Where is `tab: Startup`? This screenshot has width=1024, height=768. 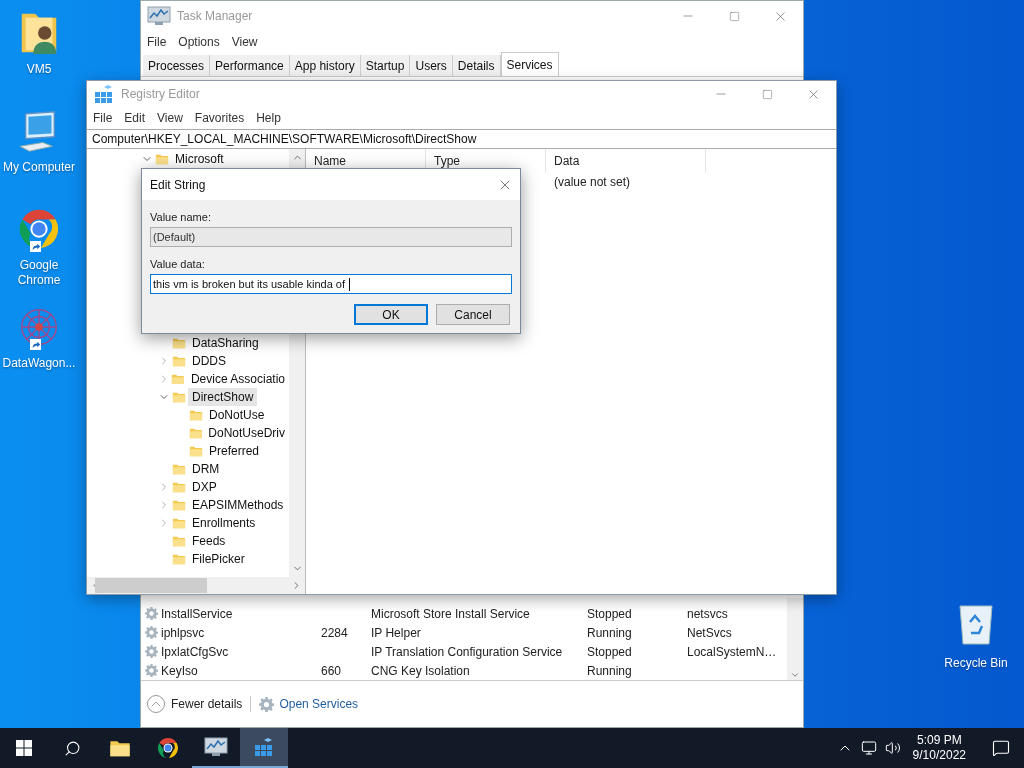 tab: Startup is located at coordinates (385, 65).